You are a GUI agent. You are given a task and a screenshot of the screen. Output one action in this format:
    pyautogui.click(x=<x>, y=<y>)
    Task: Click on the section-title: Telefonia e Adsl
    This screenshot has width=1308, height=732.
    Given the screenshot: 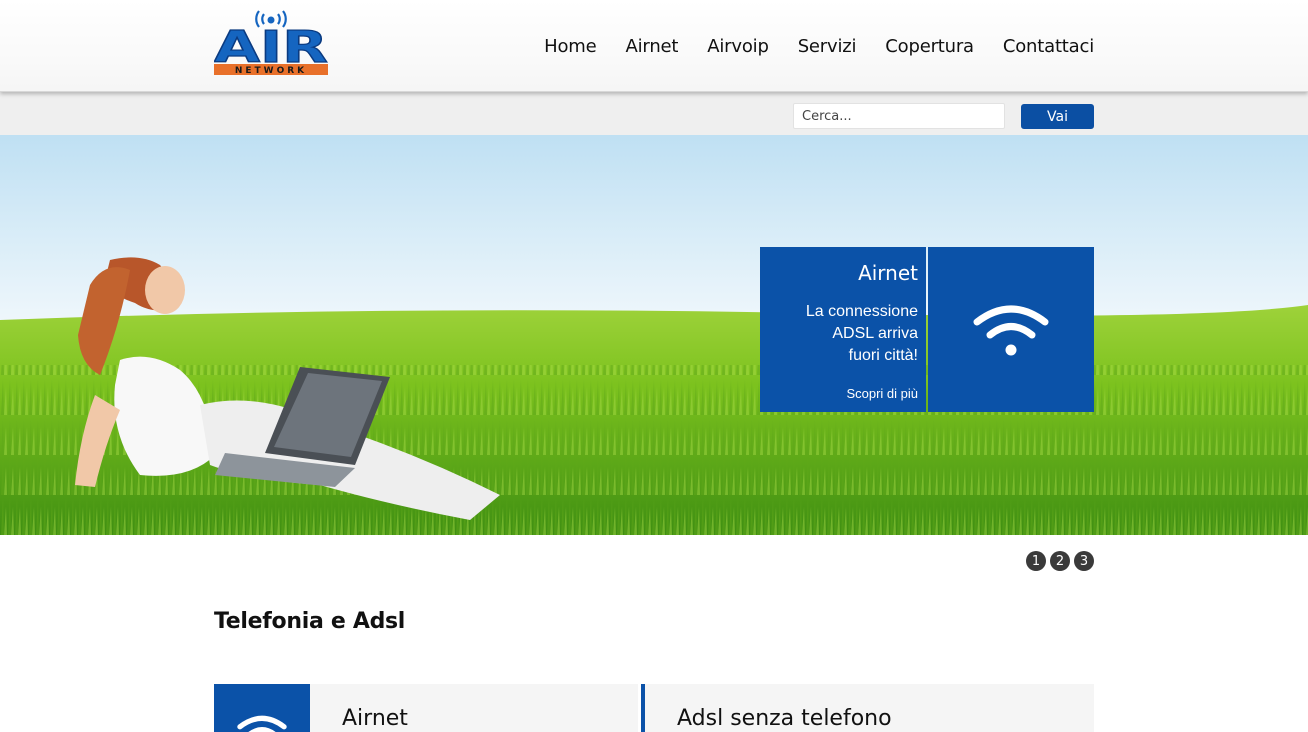 What is the action you would take?
    pyautogui.click(x=310, y=621)
    